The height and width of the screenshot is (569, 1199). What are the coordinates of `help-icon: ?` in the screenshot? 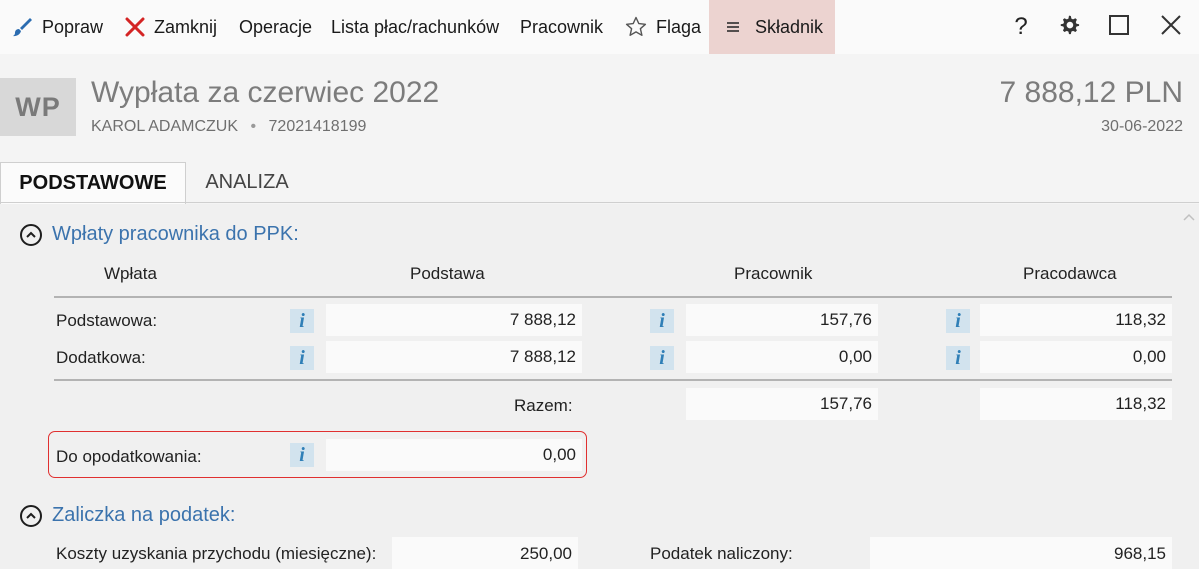 It's located at (1021, 26).